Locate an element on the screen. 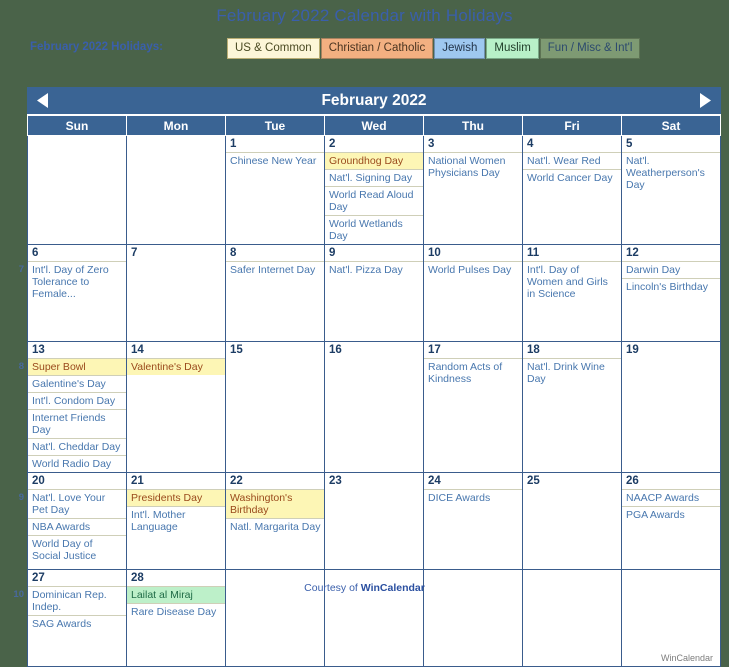 Image resolution: width=729 pixels, height=667 pixels. calendar-event: Int'l. Mother Language is located at coordinates (176, 520).